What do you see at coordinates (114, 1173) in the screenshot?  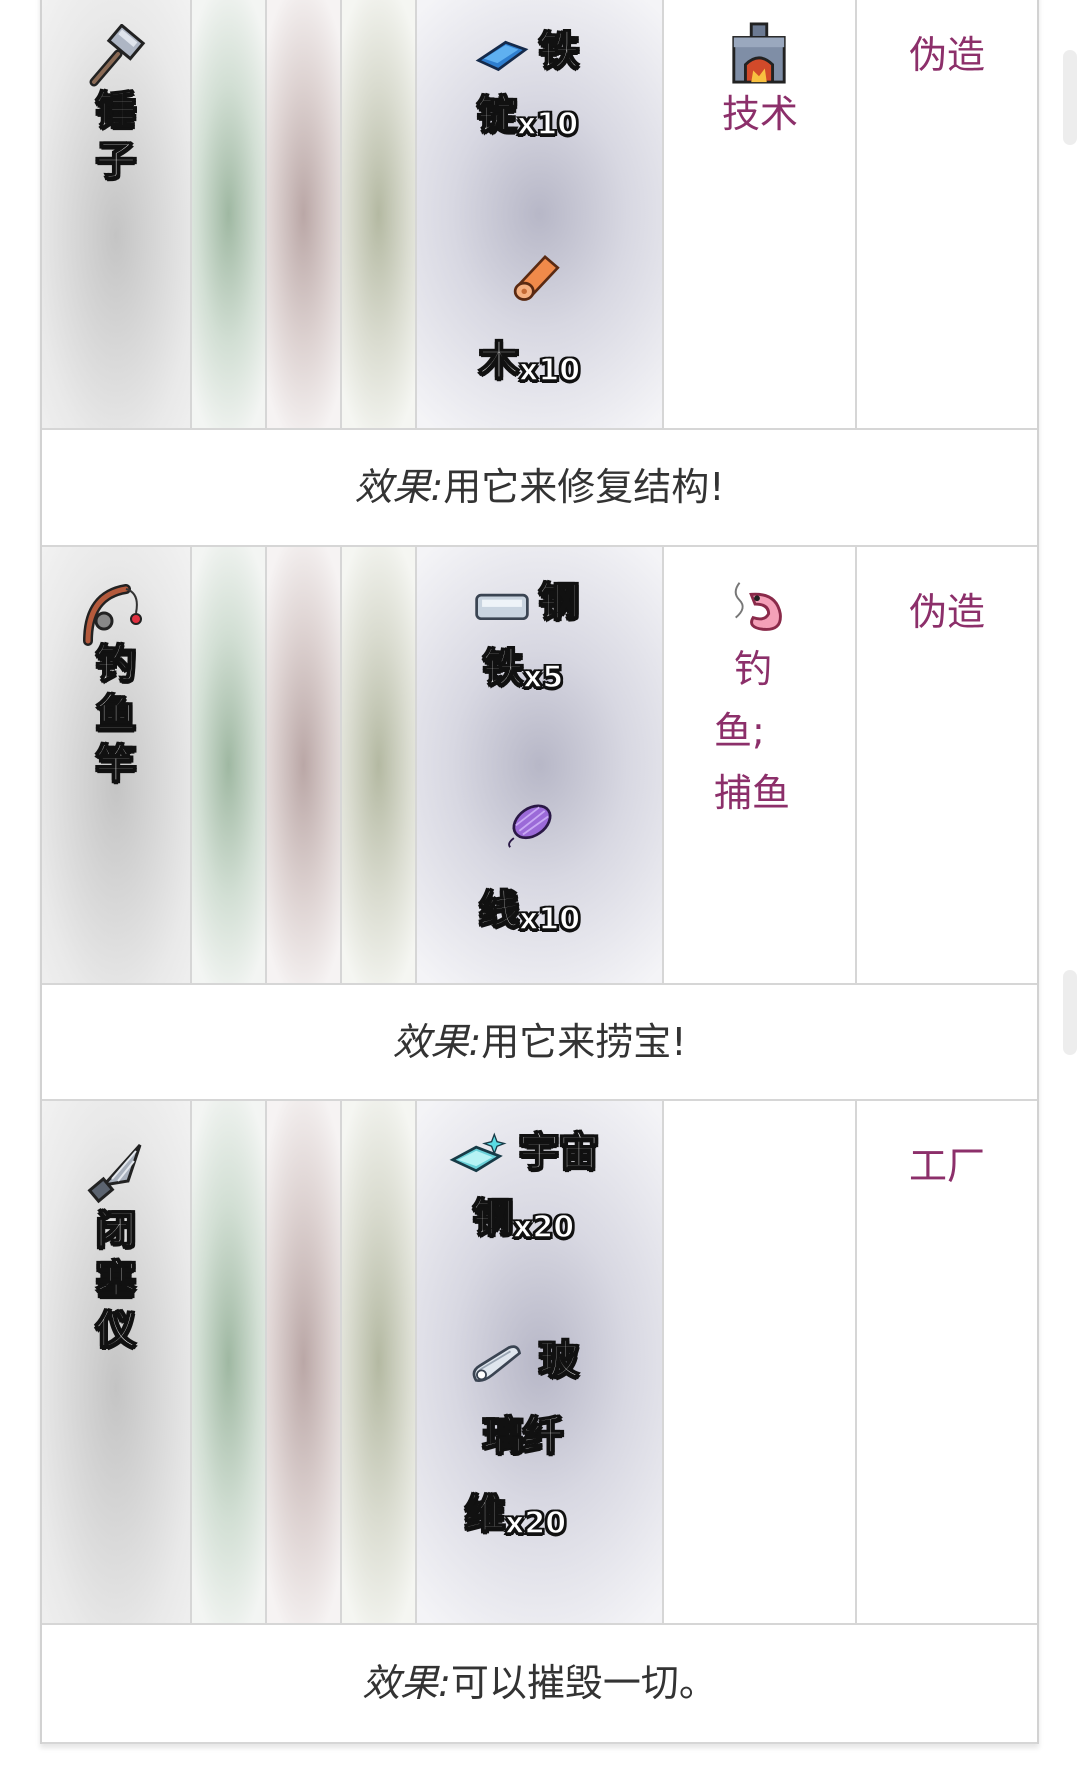 I see `drill-icon` at bounding box center [114, 1173].